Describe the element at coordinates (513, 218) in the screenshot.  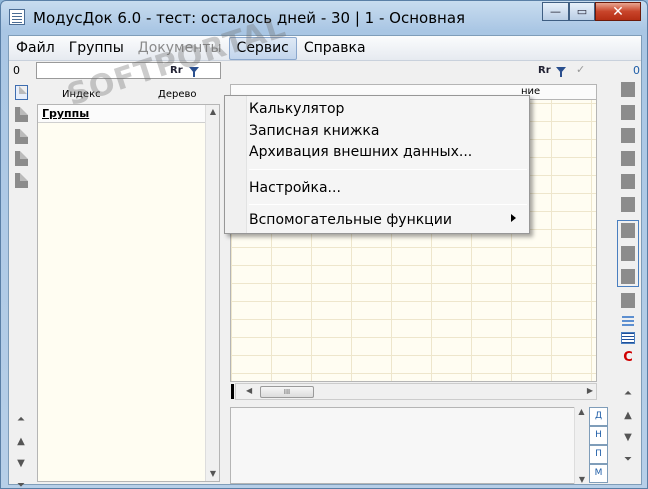
I see `submenu-arrow-icon` at that location.